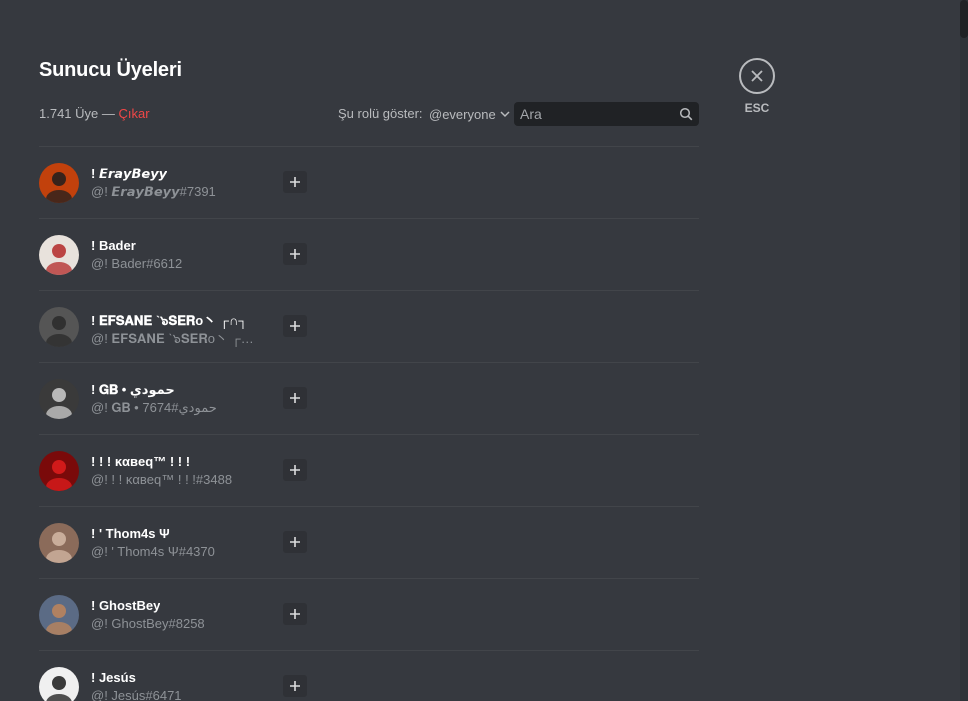 The height and width of the screenshot is (701, 968). Describe the element at coordinates (153, 191) in the screenshot. I see `member-tag: @! 𝙀𝙧𝙖𝙮𝘽𝙚𝙮𝙮#7391` at that location.